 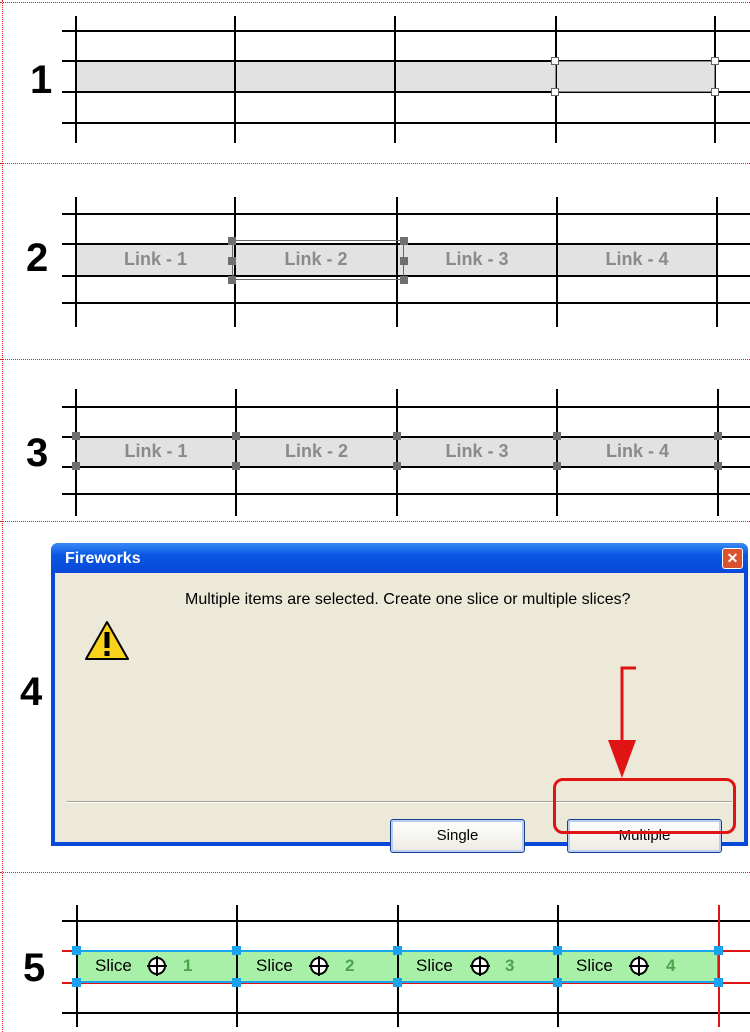 What do you see at coordinates (350, 965) in the screenshot?
I see `slice-number: 2` at bounding box center [350, 965].